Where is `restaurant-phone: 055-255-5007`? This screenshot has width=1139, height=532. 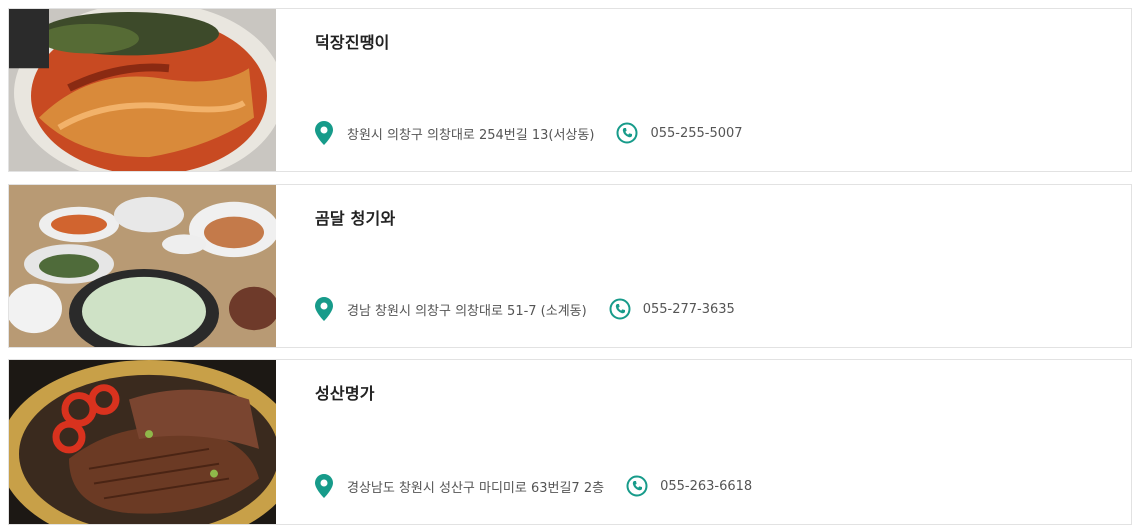 restaurant-phone: 055-255-5007 is located at coordinates (696, 133).